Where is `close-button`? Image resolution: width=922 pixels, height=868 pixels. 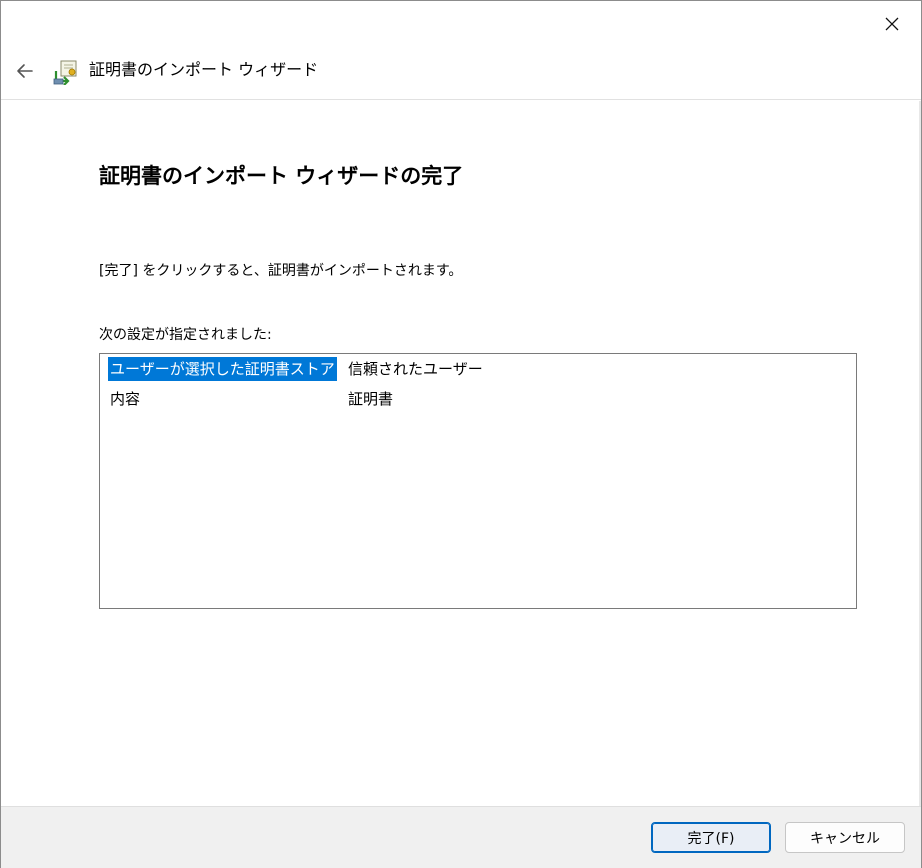 close-button is located at coordinates (892, 24).